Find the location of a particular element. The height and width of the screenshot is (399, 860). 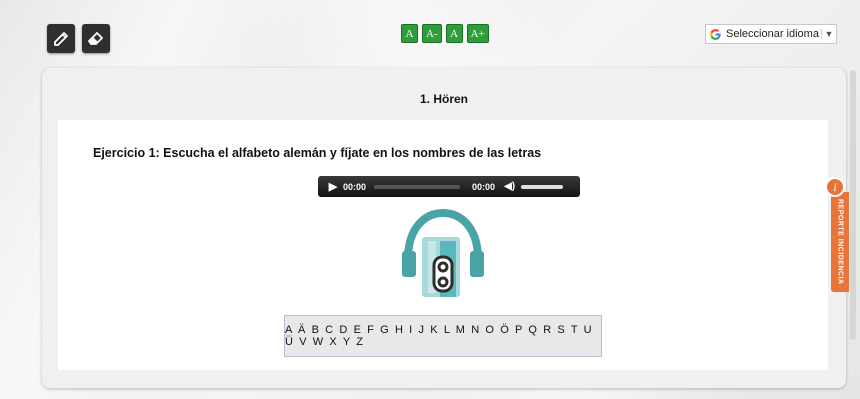

eraser-button is located at coordinates (96, 38).